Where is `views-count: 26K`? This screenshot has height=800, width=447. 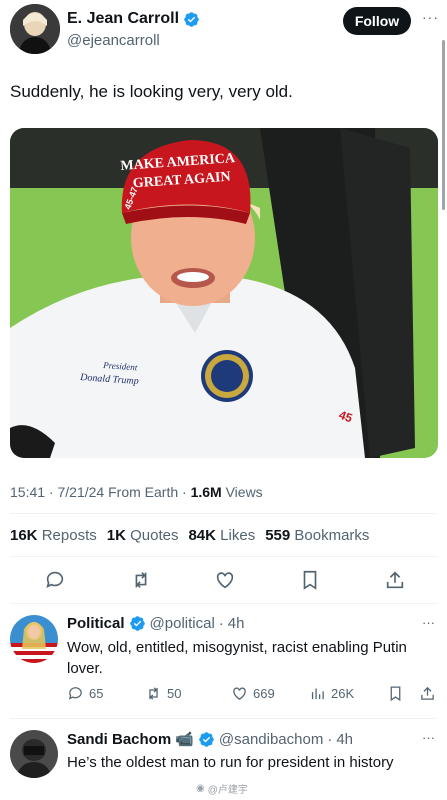 views-count: 26K is located at coordinates (343, 693).